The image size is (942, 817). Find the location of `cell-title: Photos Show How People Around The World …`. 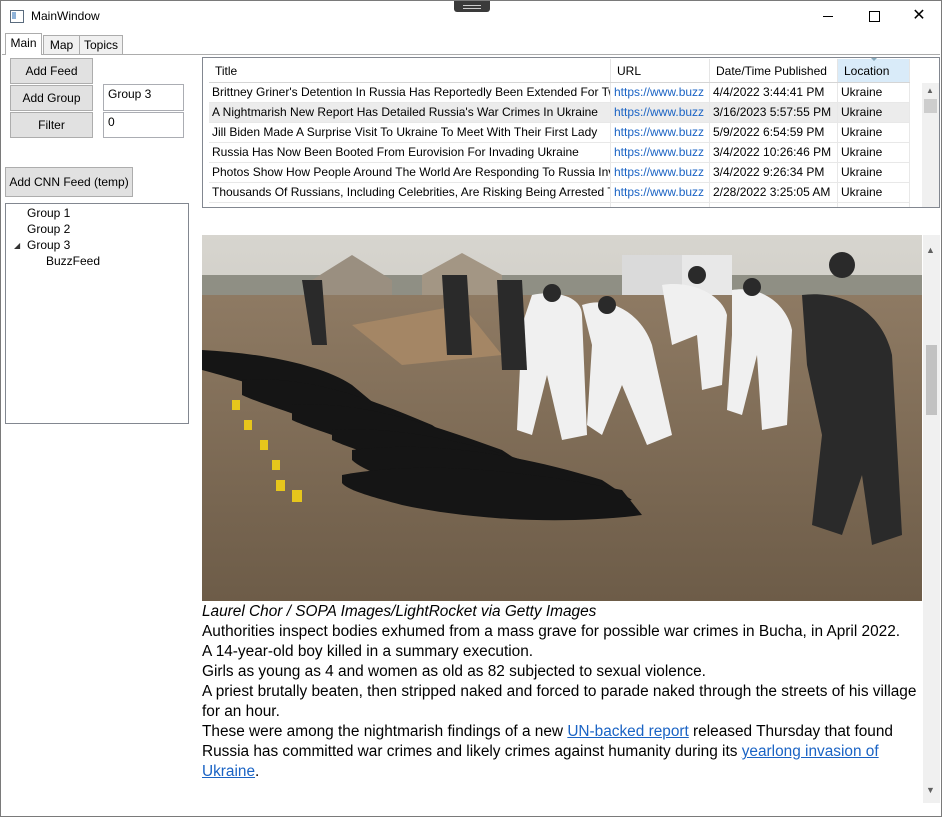

cell-title: Photos Show How People Around The World … is located at coordinates (410, 172).